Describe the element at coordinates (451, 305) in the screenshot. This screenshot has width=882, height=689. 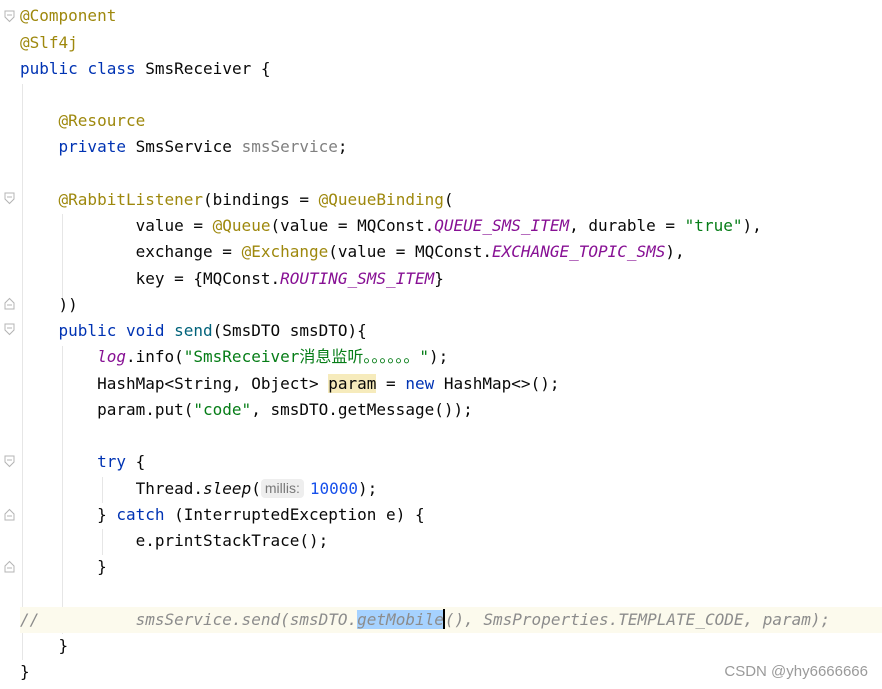
I see `code-line: ))` at that location.